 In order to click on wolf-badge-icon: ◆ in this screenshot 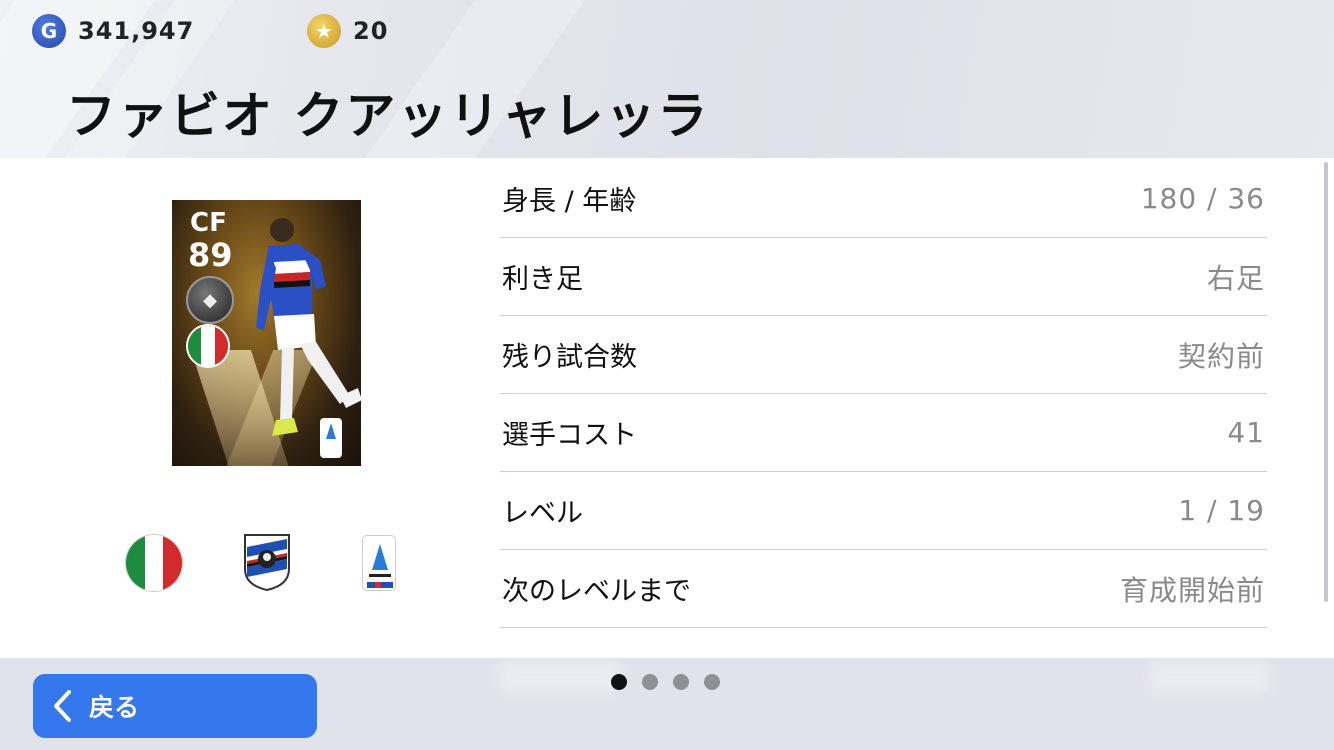, I will do `click(210, 300)`.